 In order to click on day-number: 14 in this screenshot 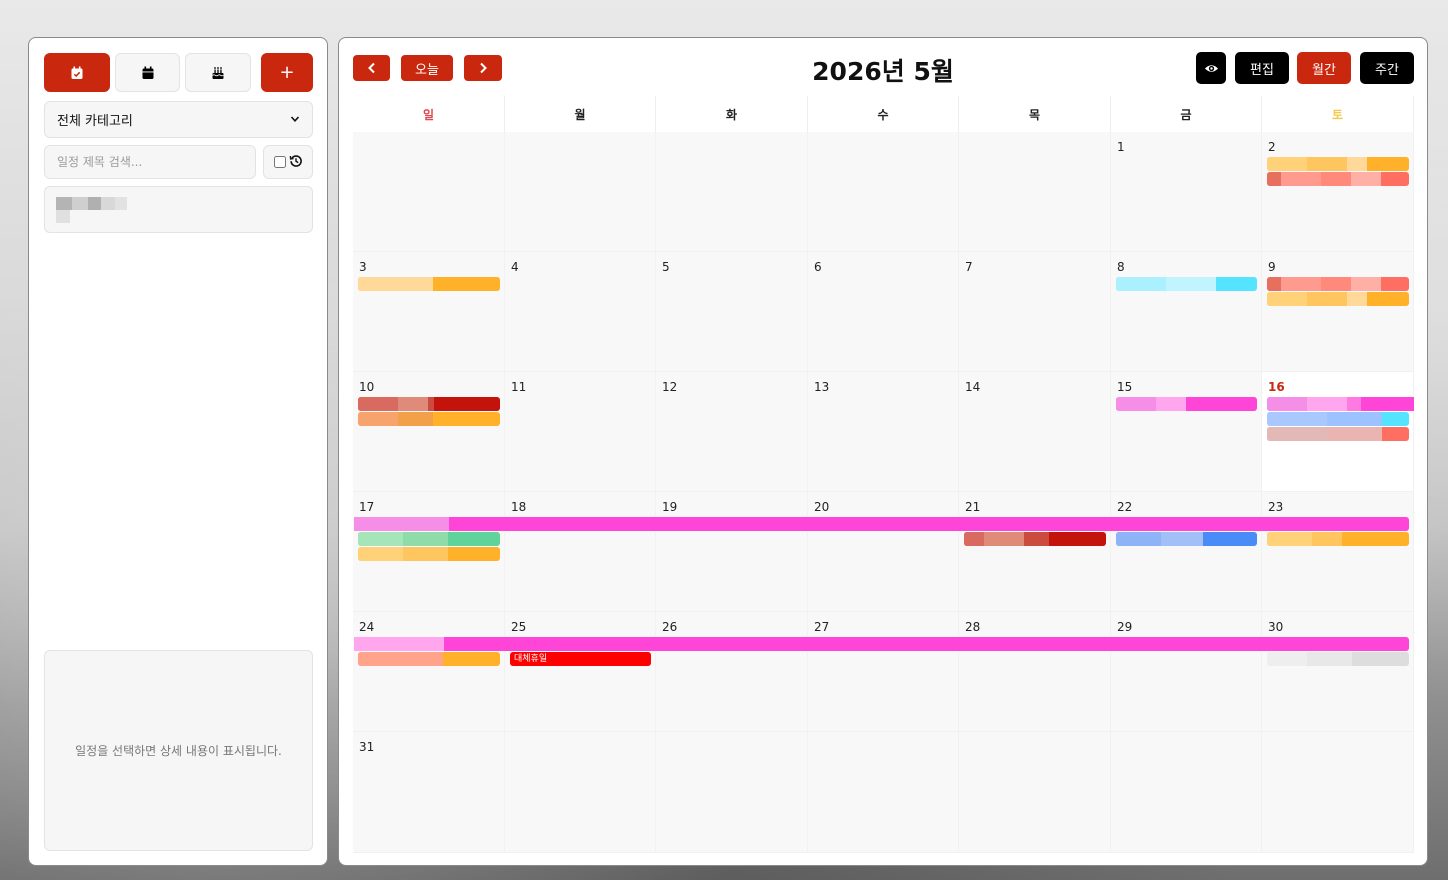, I will do `click(973, 387)`.